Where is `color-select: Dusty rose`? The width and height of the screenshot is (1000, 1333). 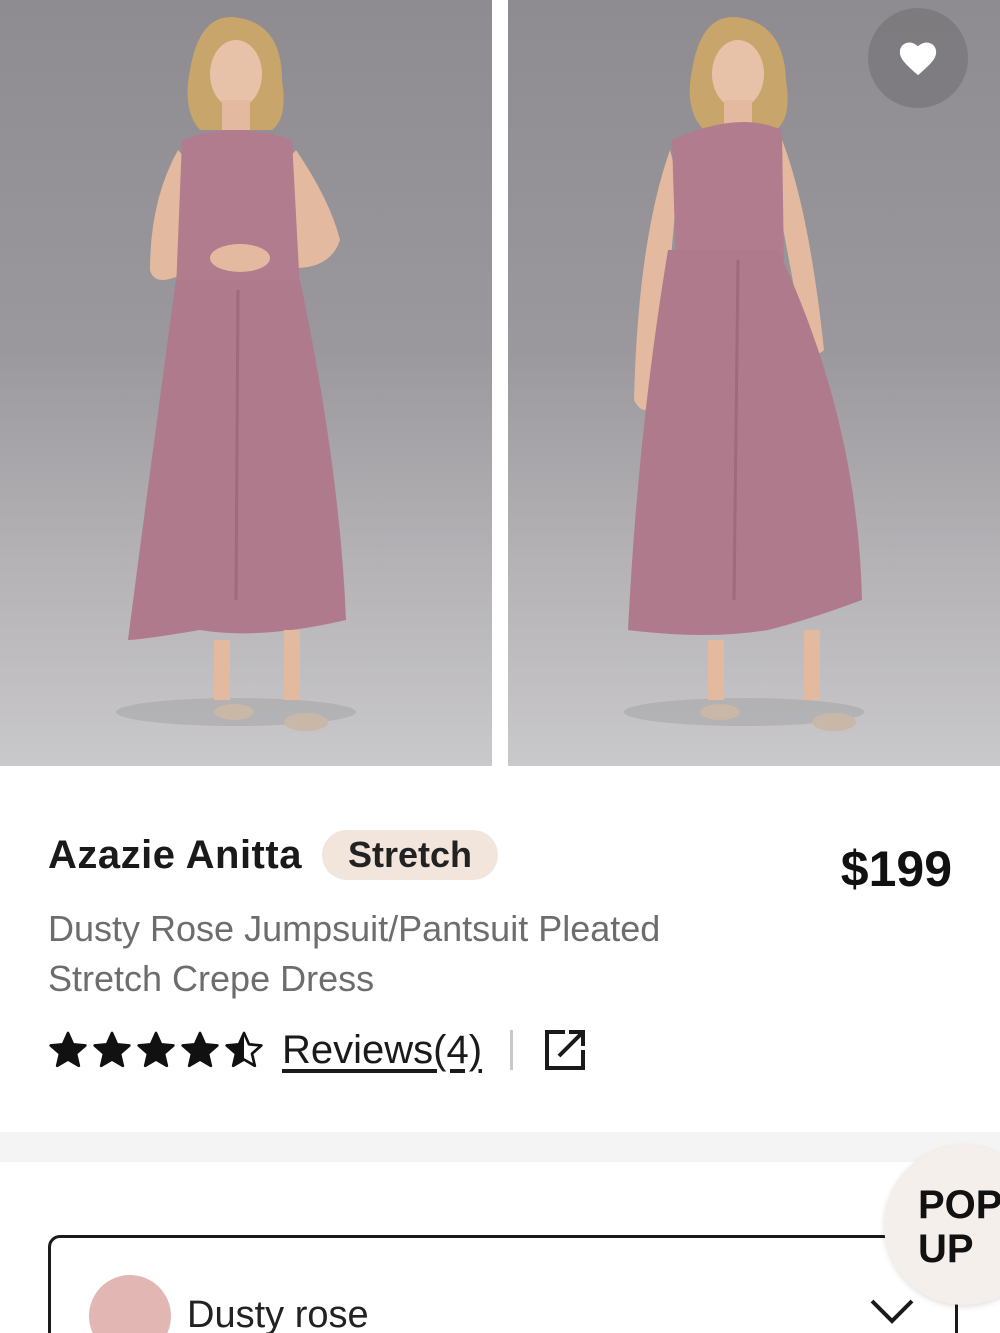 color-select: Dusty rose is located at coordinates (503, 1284).